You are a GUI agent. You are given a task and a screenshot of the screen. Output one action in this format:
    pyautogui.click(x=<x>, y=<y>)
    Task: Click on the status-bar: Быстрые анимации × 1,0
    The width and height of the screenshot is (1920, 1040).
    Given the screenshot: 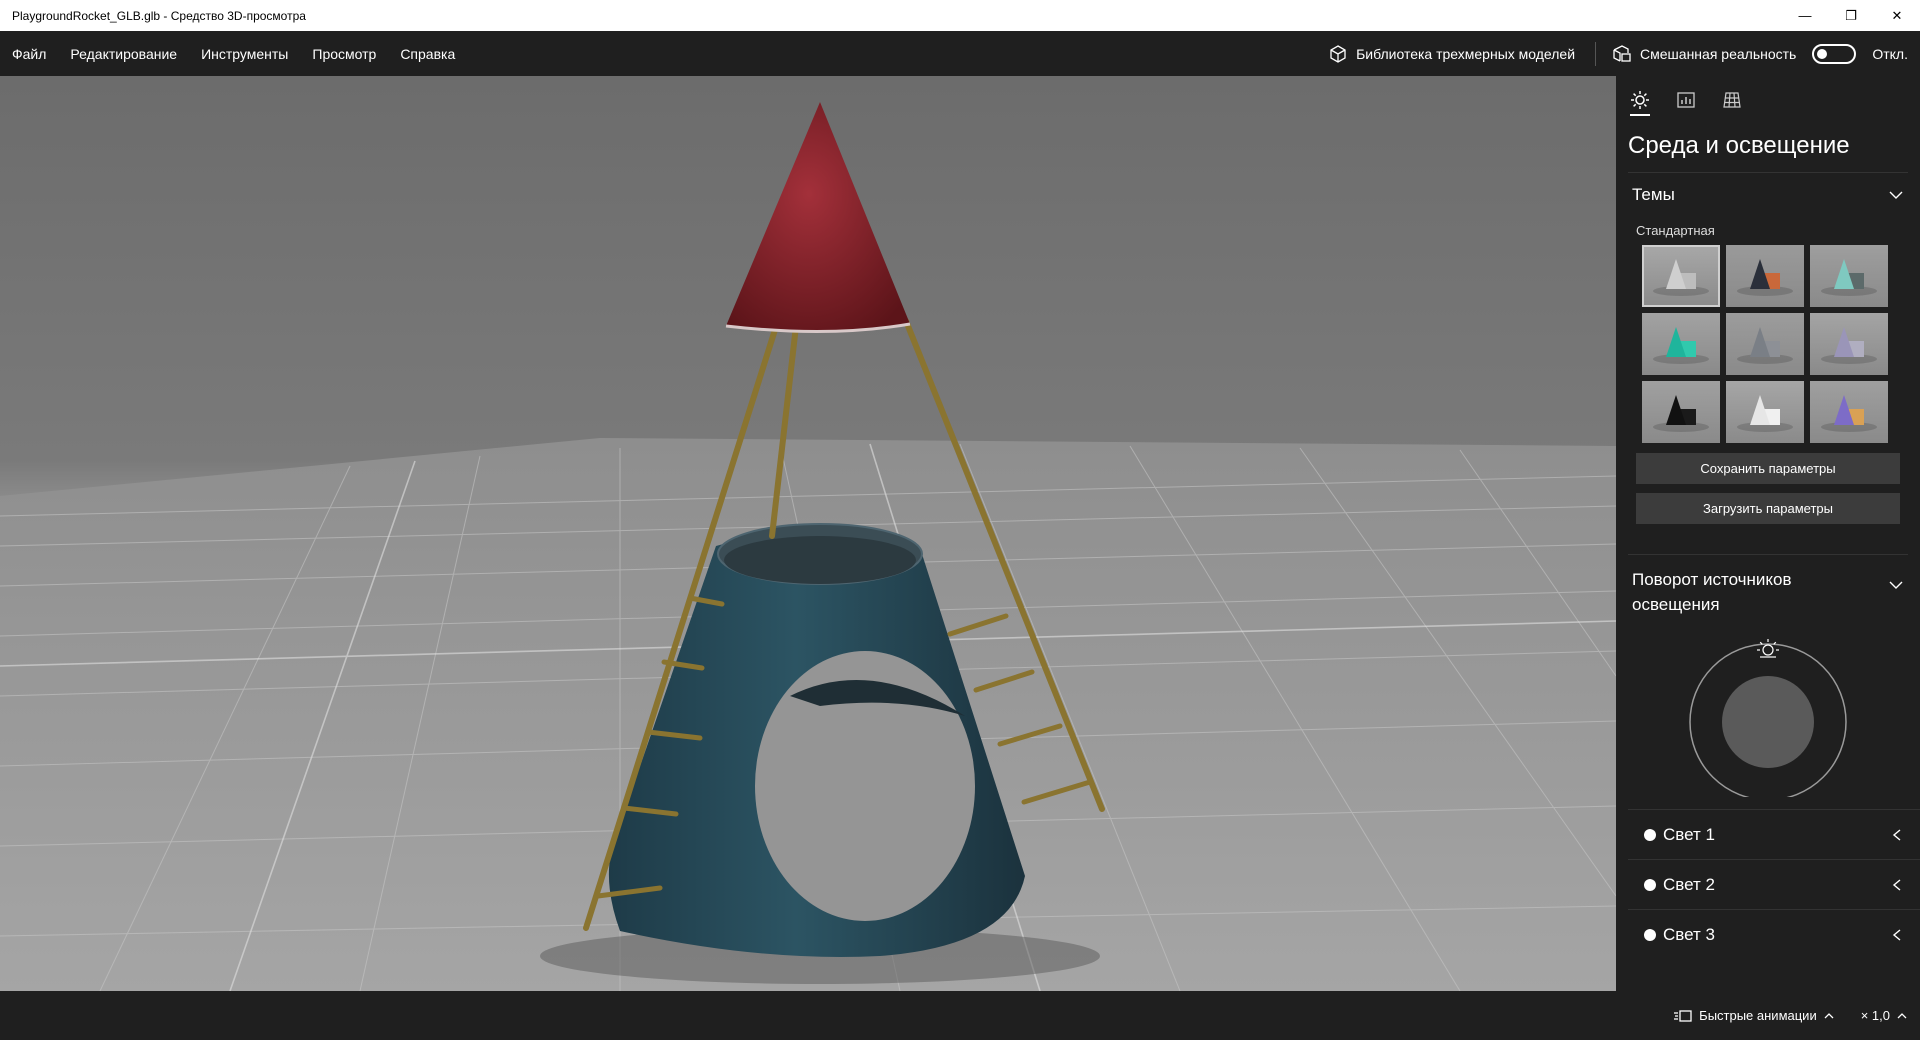 What is the action you would take?
    pyautogui.click(x=960, y=1015)
    